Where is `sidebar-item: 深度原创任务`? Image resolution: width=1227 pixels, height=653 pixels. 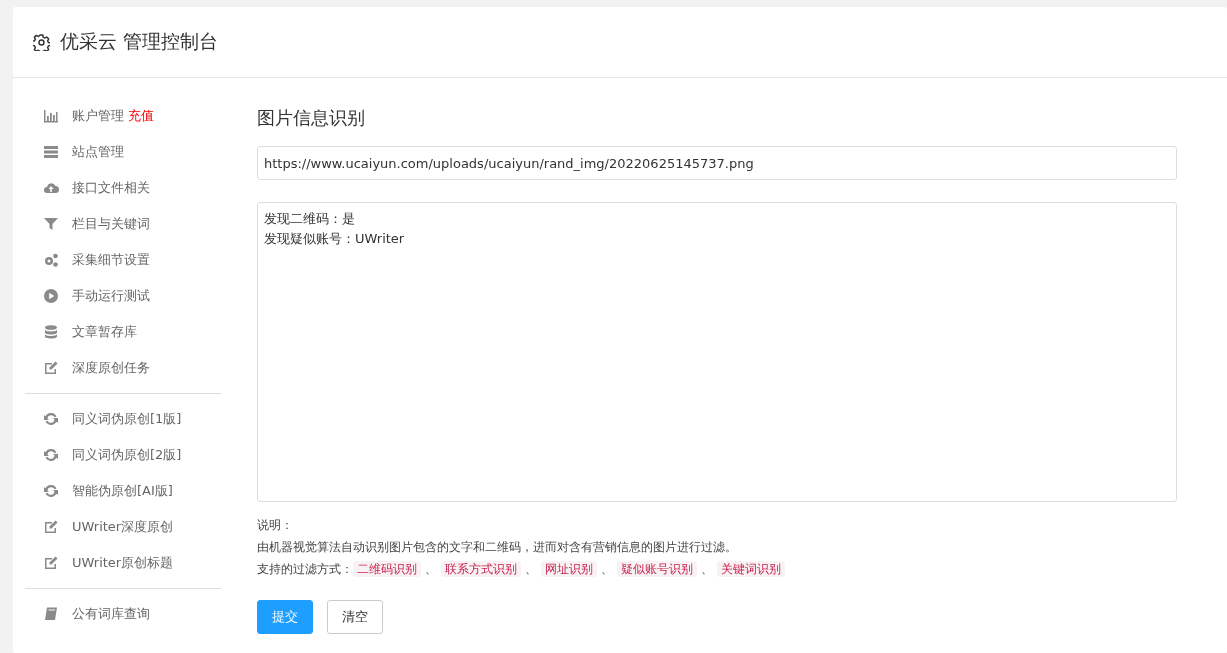
sidebar-item: 深度原创任务 is located at coordinates (117, 368).